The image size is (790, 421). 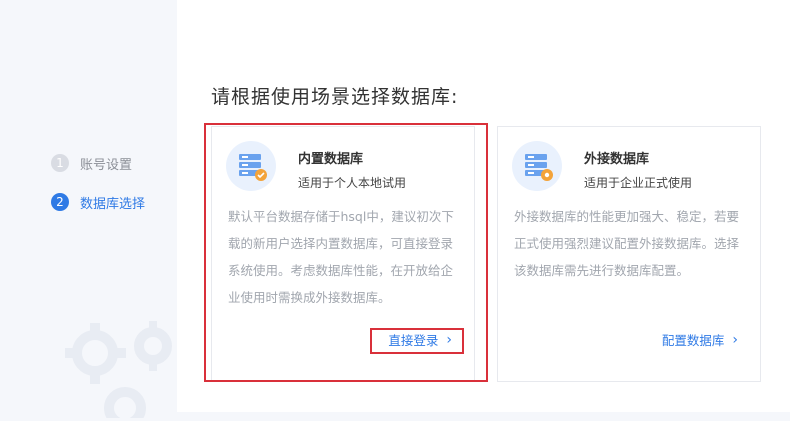 What do you see at coordinates (413, 340) in the screenshot?
I see `action-label: 直接登录` at bounding box center [413, 340].